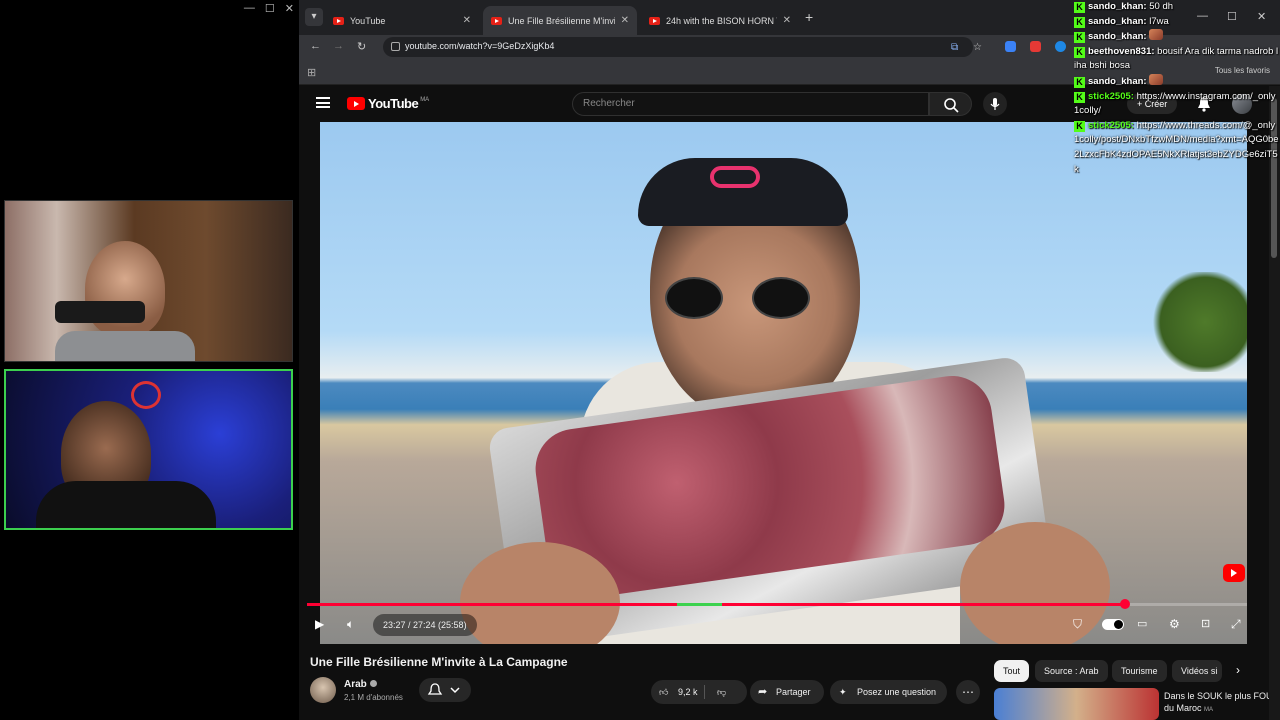 The width and height of the screenshot is (1280, 720). What do you see at coordinates (735, 177) in the screenshot?
I see `cap-logo` at bounding box center [735, 177].